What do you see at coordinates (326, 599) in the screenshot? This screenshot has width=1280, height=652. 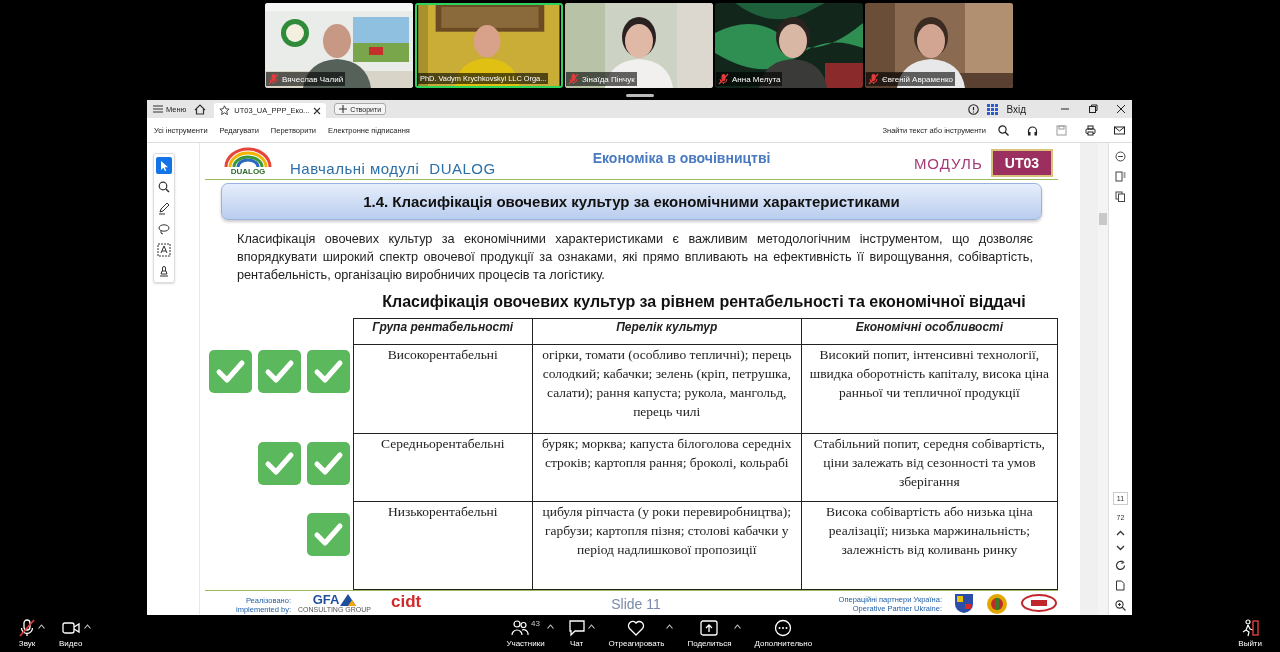 I see `logo-text: GFA` at bounding box center [326, 599].